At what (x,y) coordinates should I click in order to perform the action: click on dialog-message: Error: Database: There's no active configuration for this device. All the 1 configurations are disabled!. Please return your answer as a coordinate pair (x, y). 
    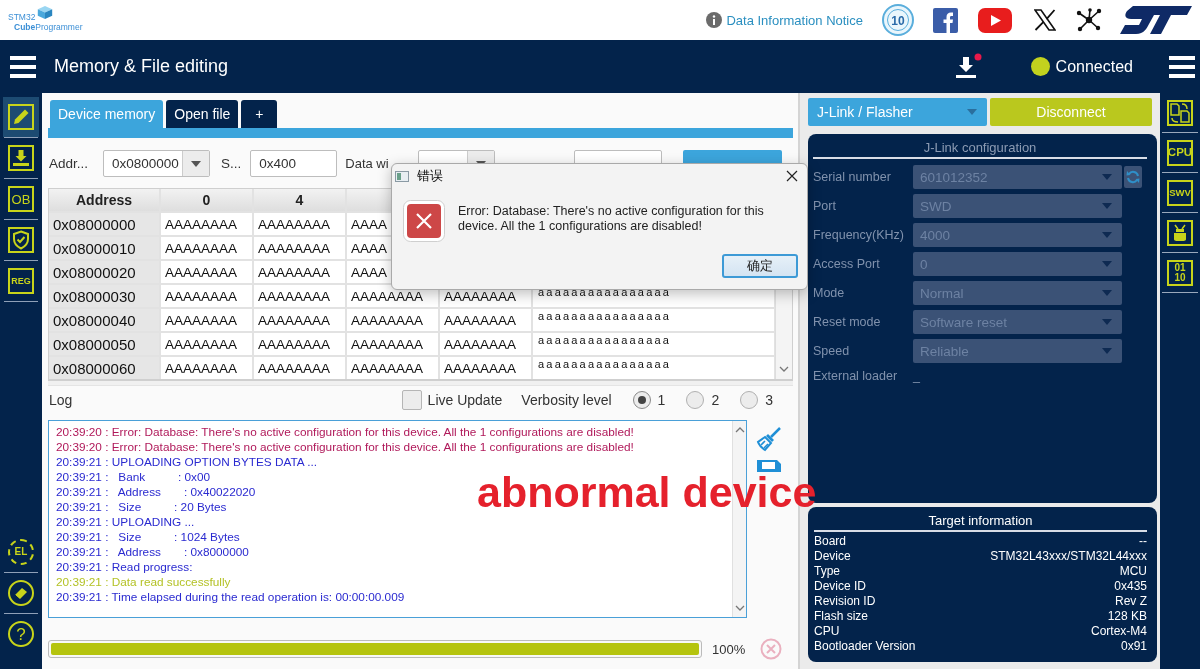
    Looking at the image, I should click on (611, 219).